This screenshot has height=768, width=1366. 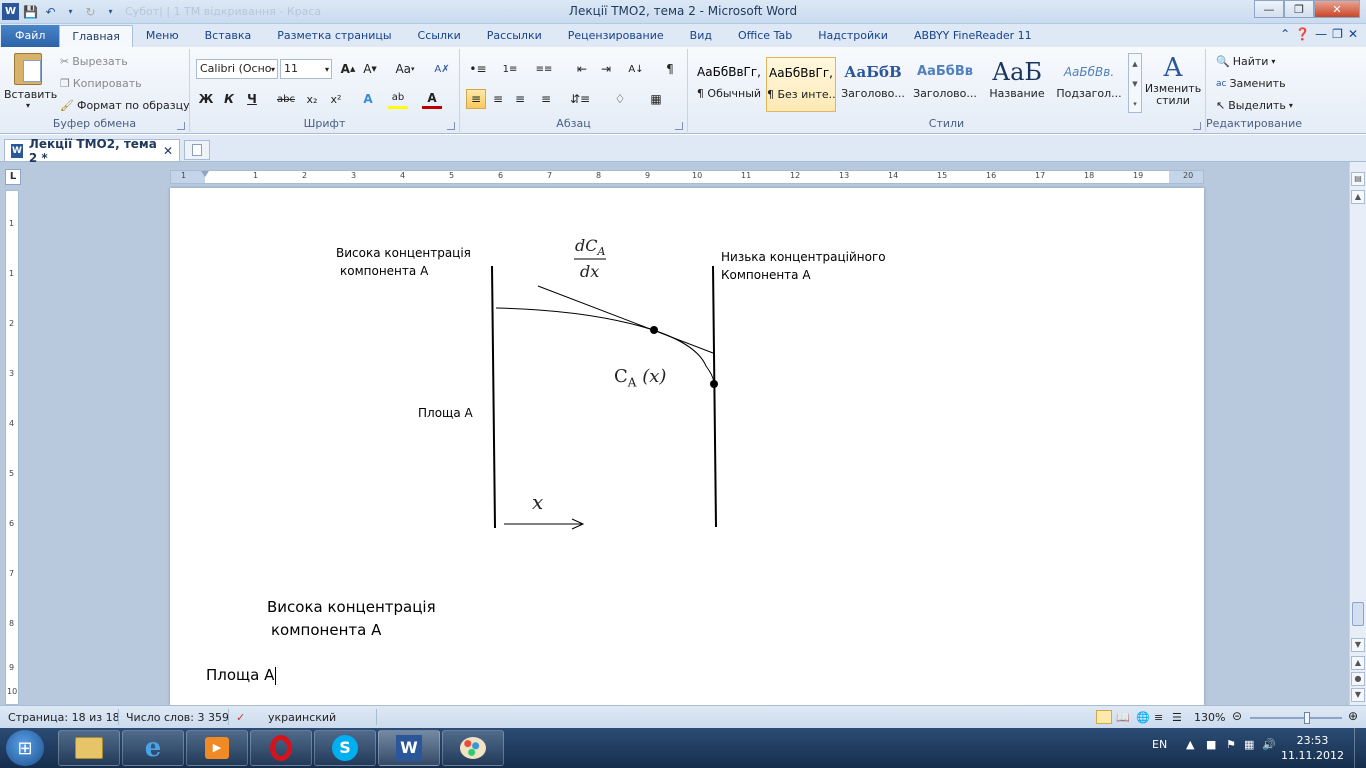 I want to click on style-title: АаБ Название, so click(x=1017, y=84).